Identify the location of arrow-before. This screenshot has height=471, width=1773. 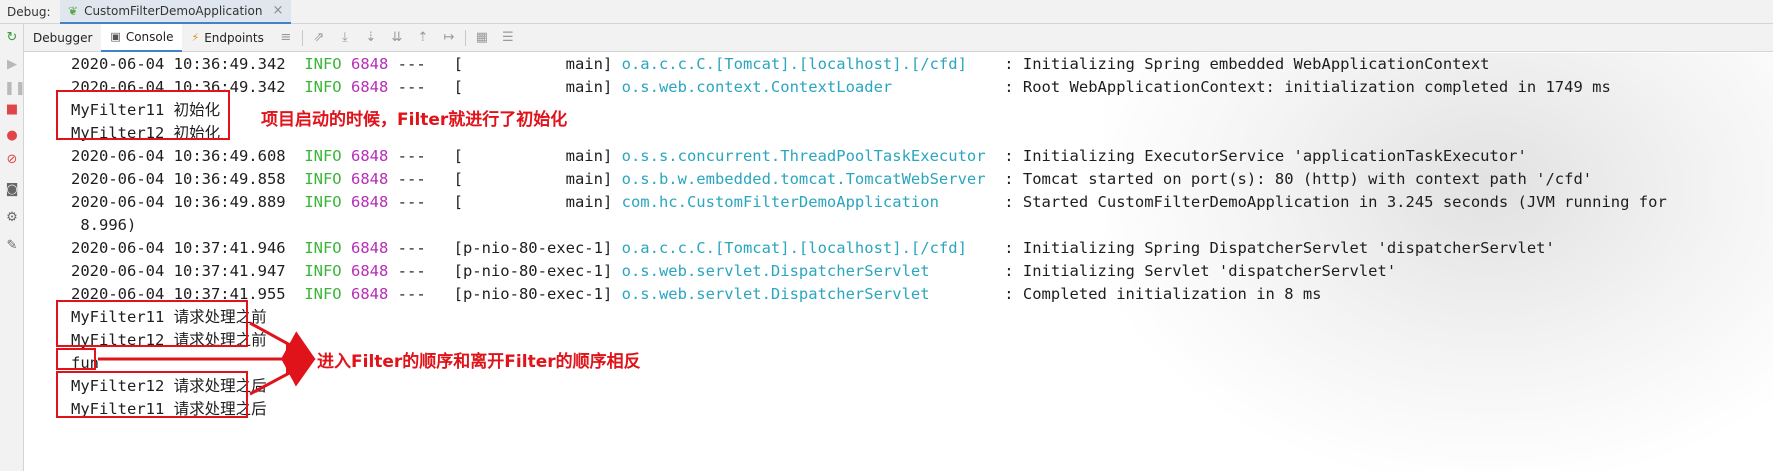
(282, 340).